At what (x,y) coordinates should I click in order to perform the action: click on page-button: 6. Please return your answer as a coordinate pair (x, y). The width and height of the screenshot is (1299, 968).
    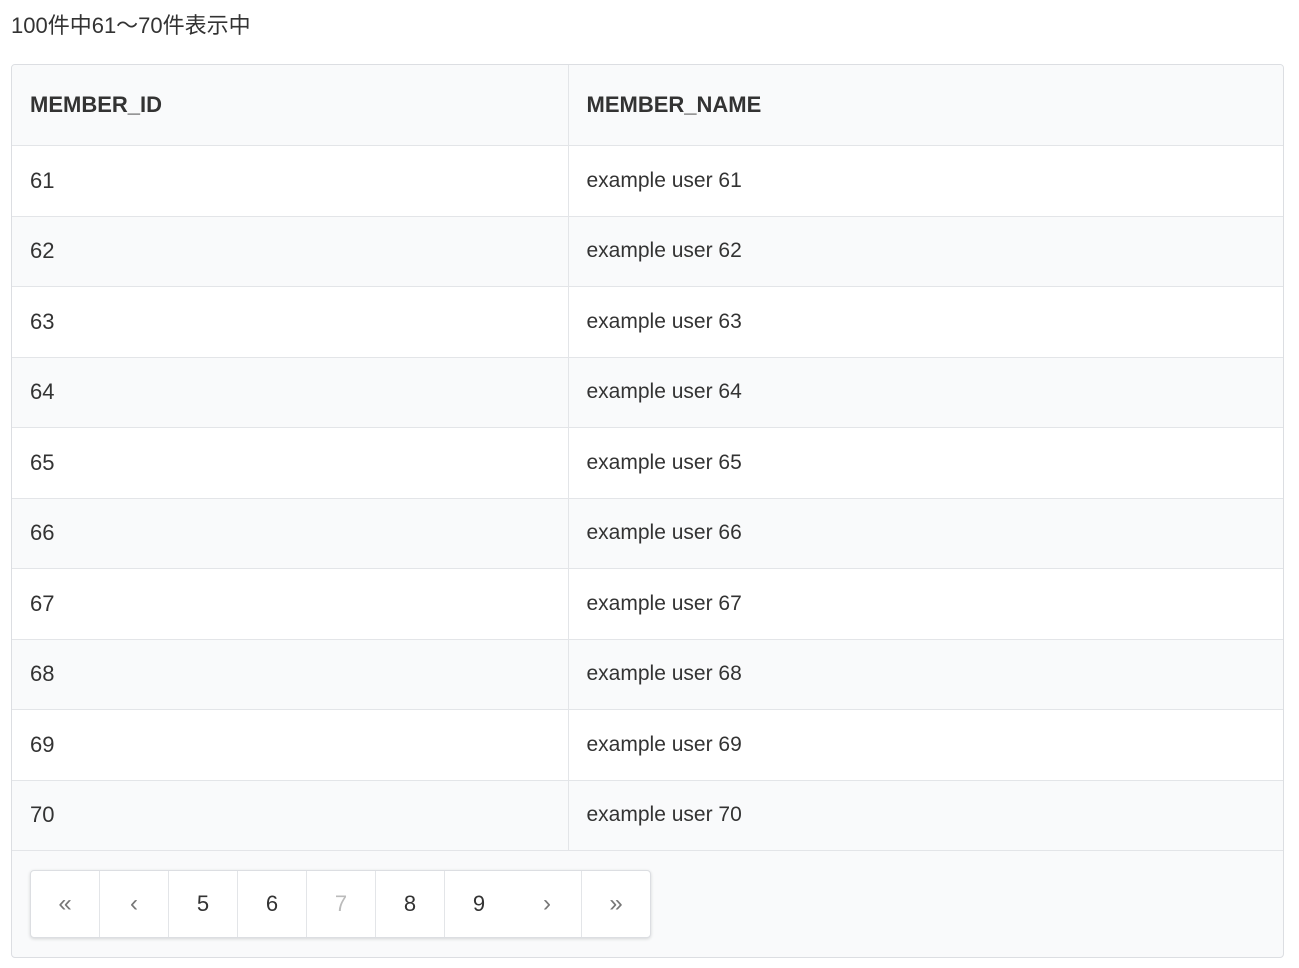
    Looking at the image, I should click on (272, 904).